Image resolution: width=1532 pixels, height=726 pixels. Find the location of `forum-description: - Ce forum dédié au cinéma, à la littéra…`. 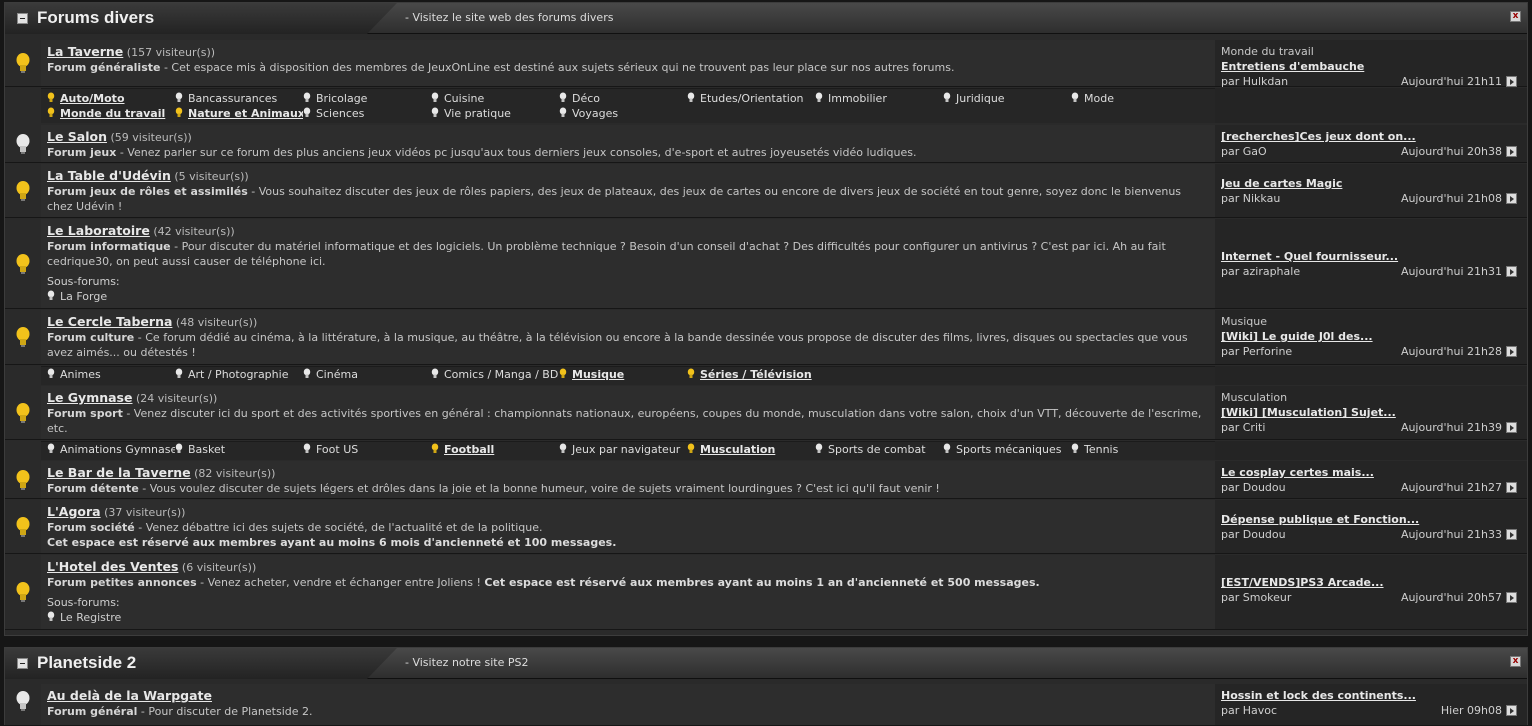

forum-description: - Ce forum dédié au cinéma, à la littéra… is located at coordinates (617, 345).